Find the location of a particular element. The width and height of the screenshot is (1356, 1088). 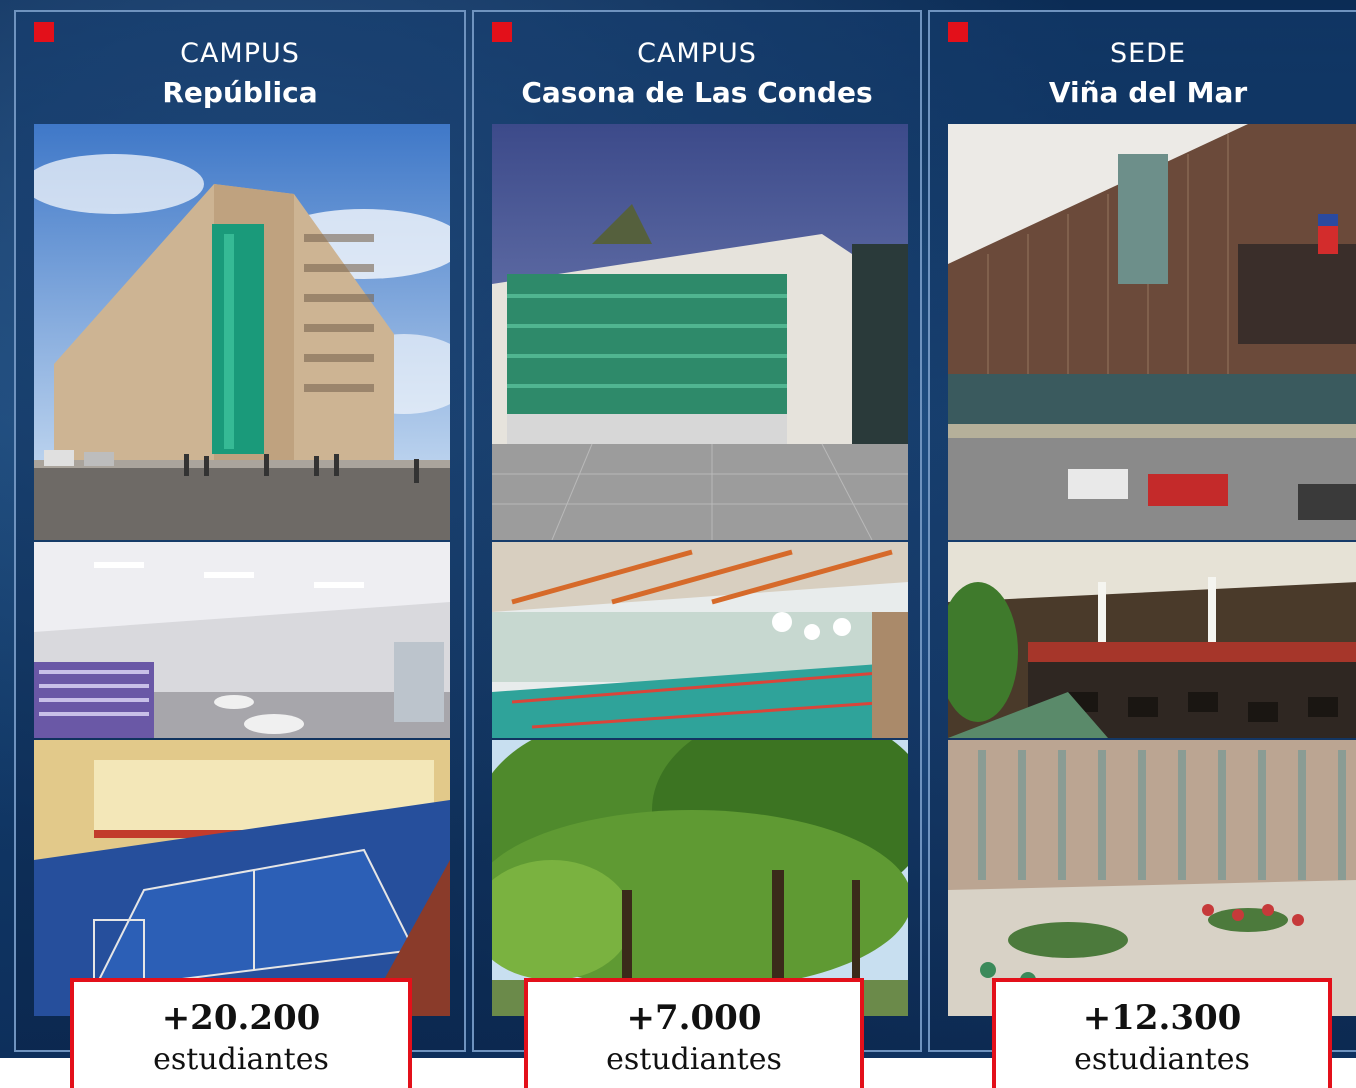

courtyard-photo is located at coordinates (1152, 878).